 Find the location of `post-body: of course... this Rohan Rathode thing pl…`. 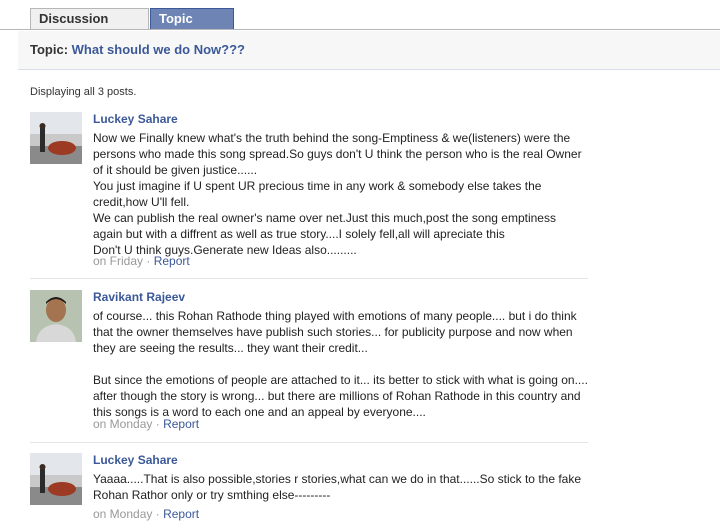

post-body: of course... this Rohan Rathode thing pl… is located at coordinates (340, 364).